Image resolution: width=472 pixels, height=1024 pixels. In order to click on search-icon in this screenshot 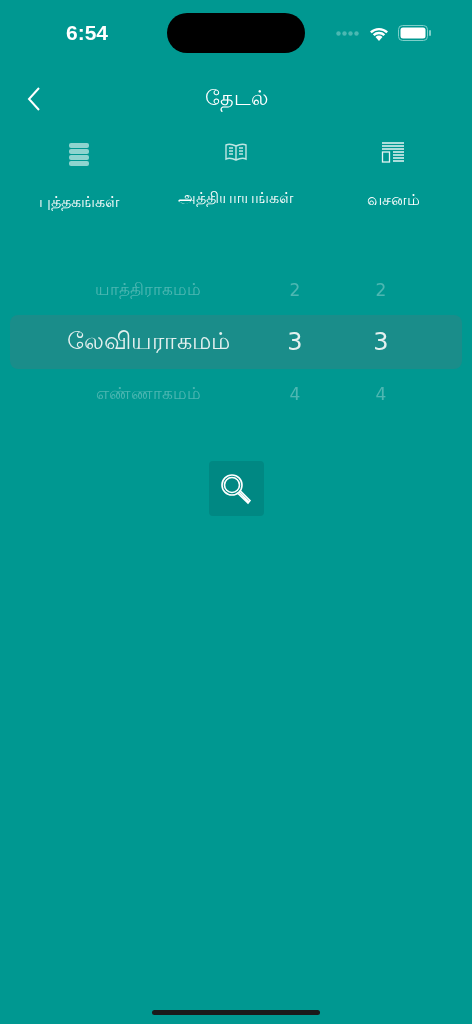, I will do `click(236, 488)`.